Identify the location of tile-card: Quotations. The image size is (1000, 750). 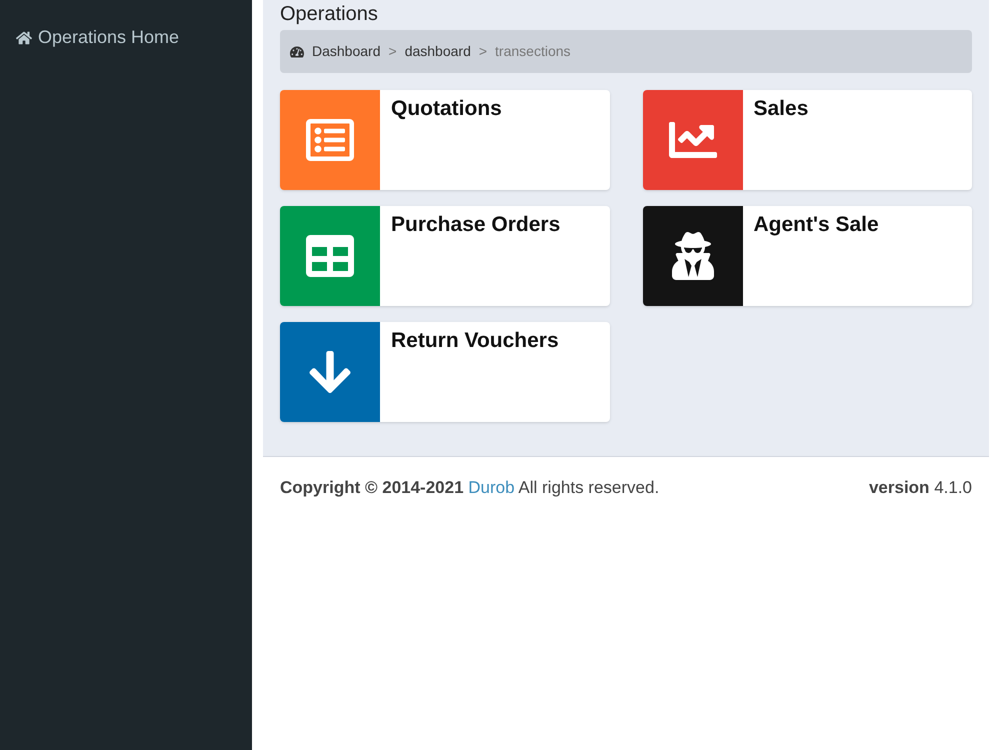
(445, 140).